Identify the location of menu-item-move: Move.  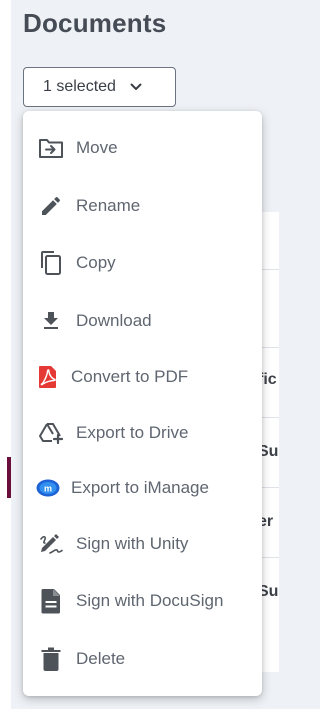
(142, 148).